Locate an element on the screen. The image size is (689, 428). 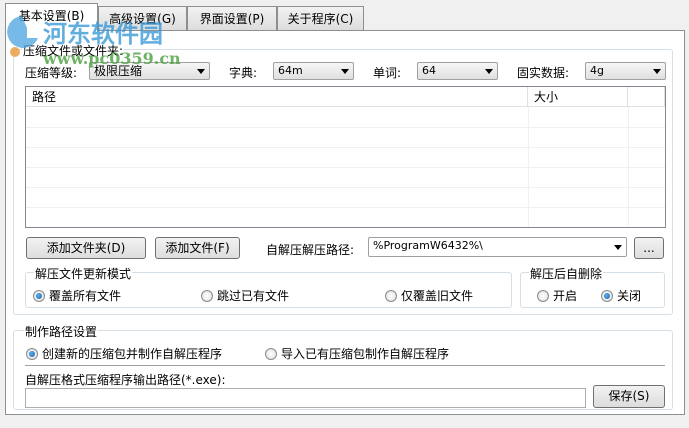
files-group-label: 压缩文件或文件夹: is located at coordinates (73, 50).